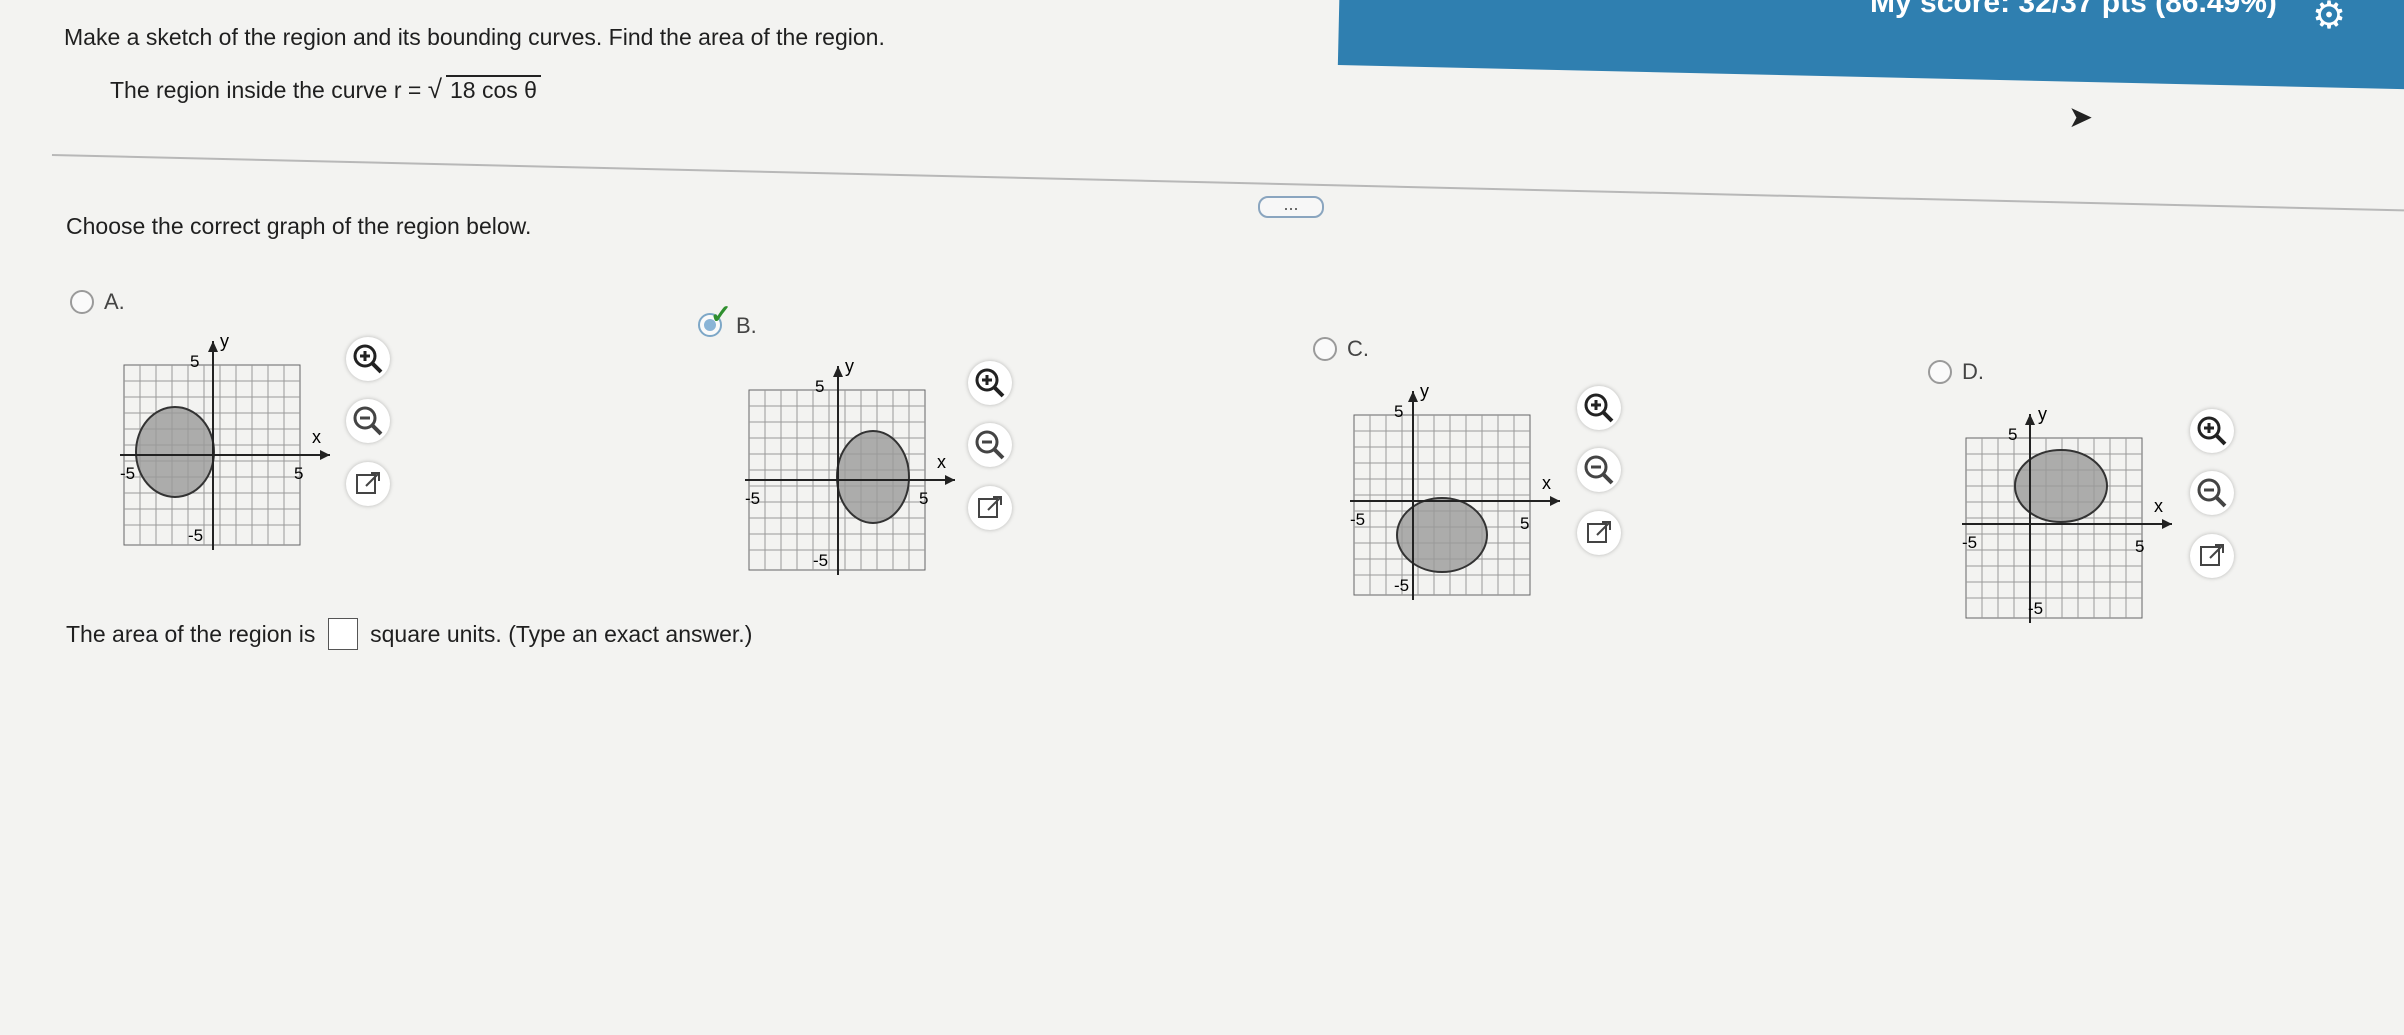 This screenshot has height=1035, width=2404. I want to click on radio-c, so click(1325, 349).